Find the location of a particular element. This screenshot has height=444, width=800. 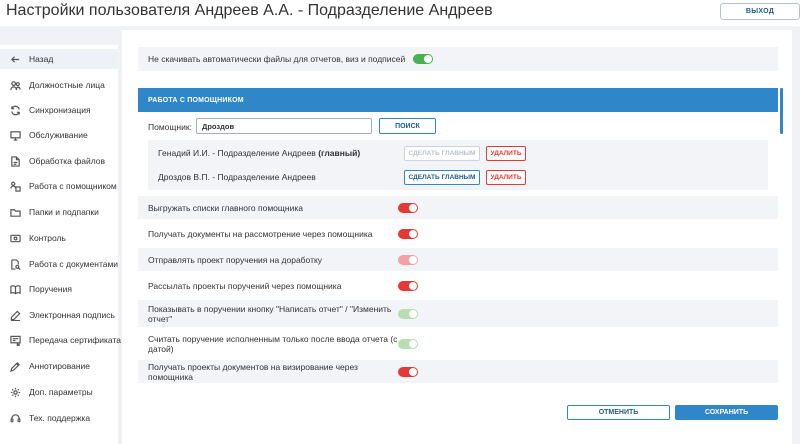

sidebar-item-officials: Должностные лица is located at coordinates (59, 85).